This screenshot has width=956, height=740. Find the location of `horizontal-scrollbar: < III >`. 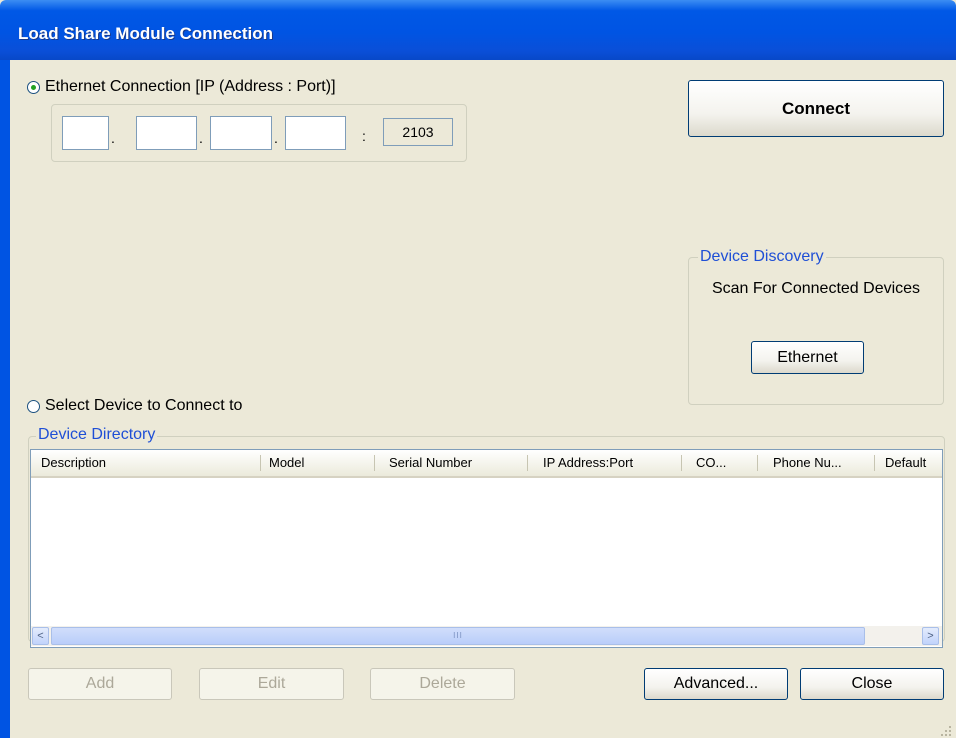

horizontal-scrollbar: < III > is located at coordinates (486, 636).